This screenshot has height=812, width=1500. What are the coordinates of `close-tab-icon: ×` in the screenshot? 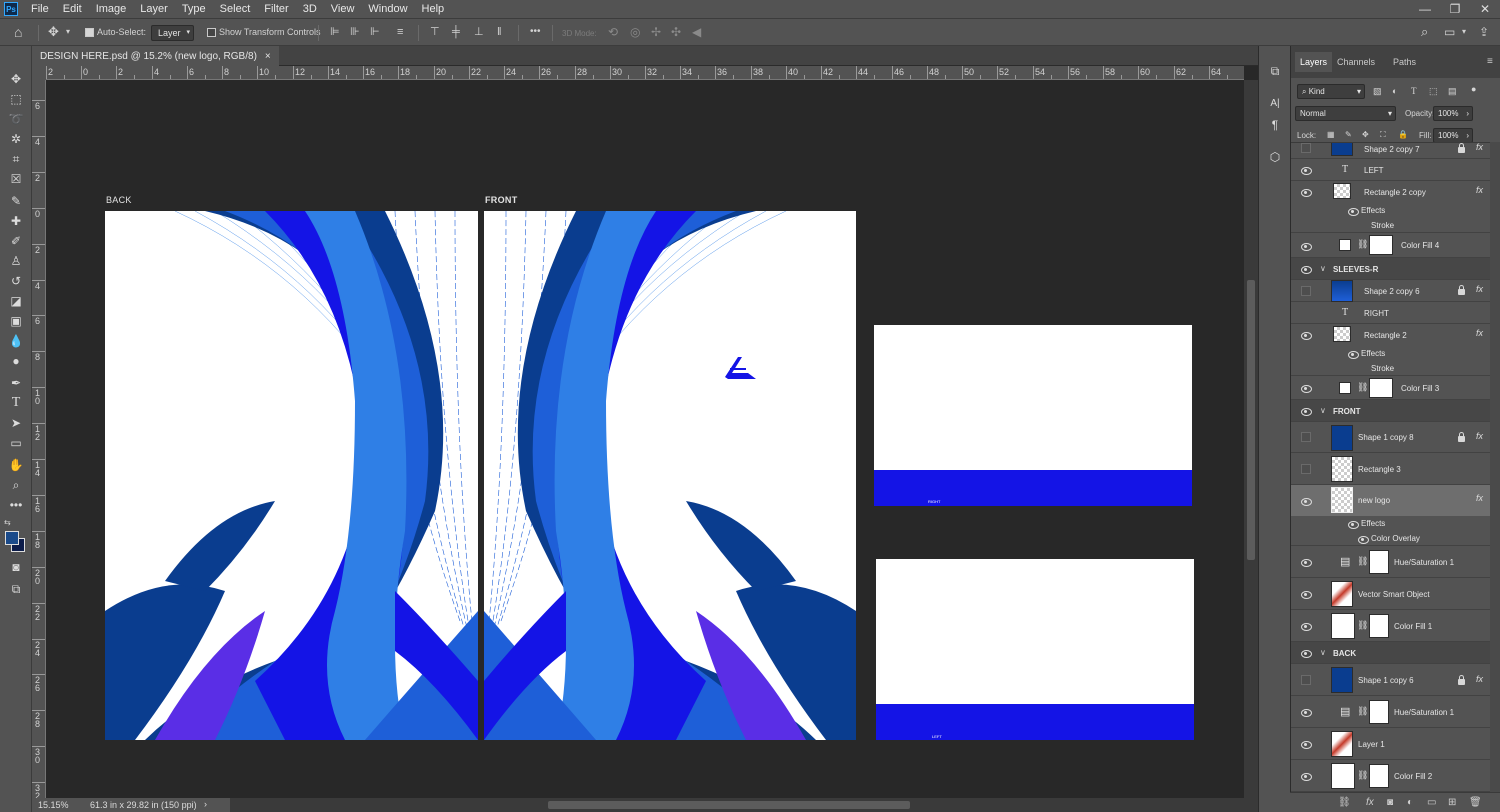 It's located at (268, 56).